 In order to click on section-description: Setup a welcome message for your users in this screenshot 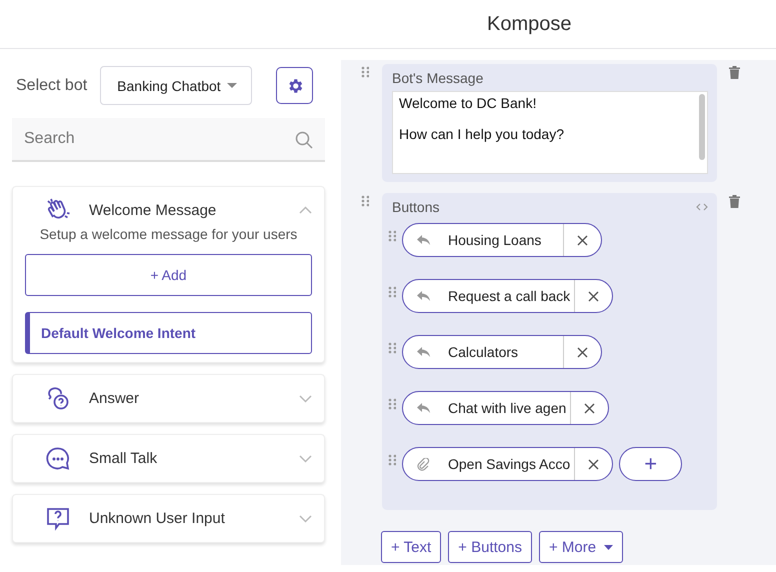, I will do `click(168, 234)`.